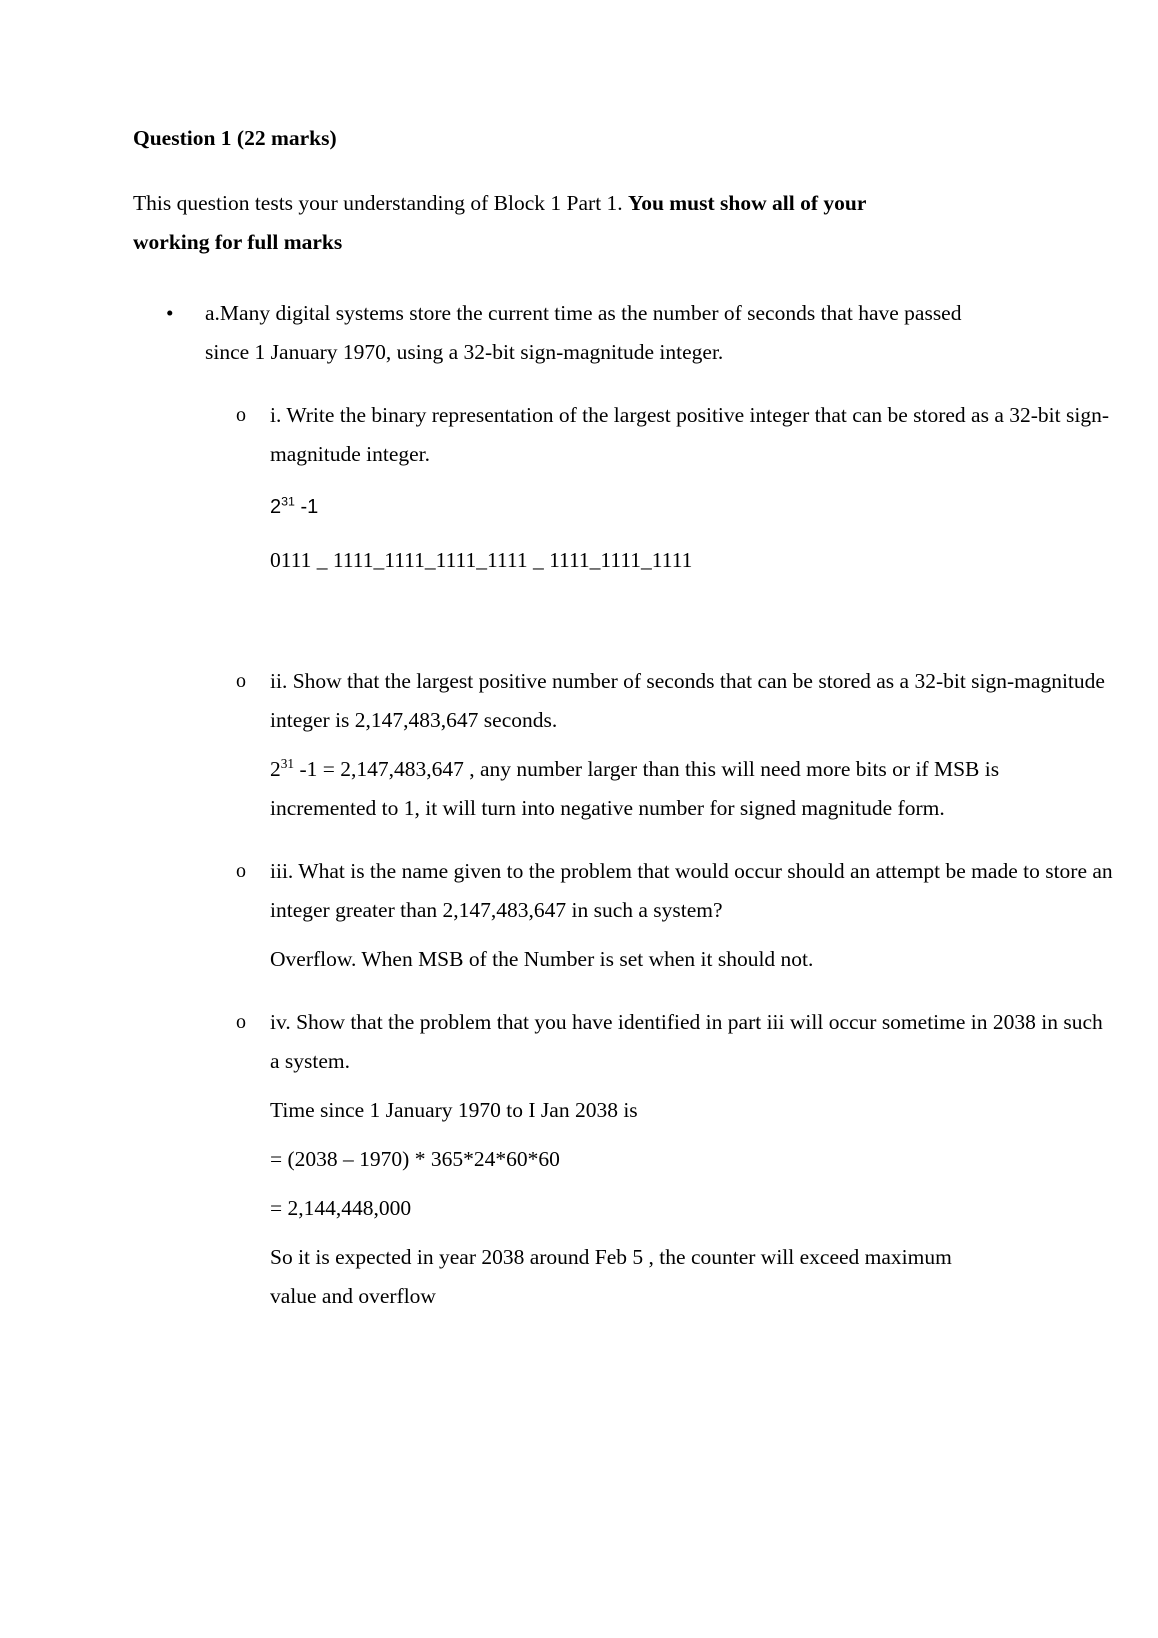 The image size is (1158, 1638). I want to click on answer-ii-exponent: 31, so click(287, 763).